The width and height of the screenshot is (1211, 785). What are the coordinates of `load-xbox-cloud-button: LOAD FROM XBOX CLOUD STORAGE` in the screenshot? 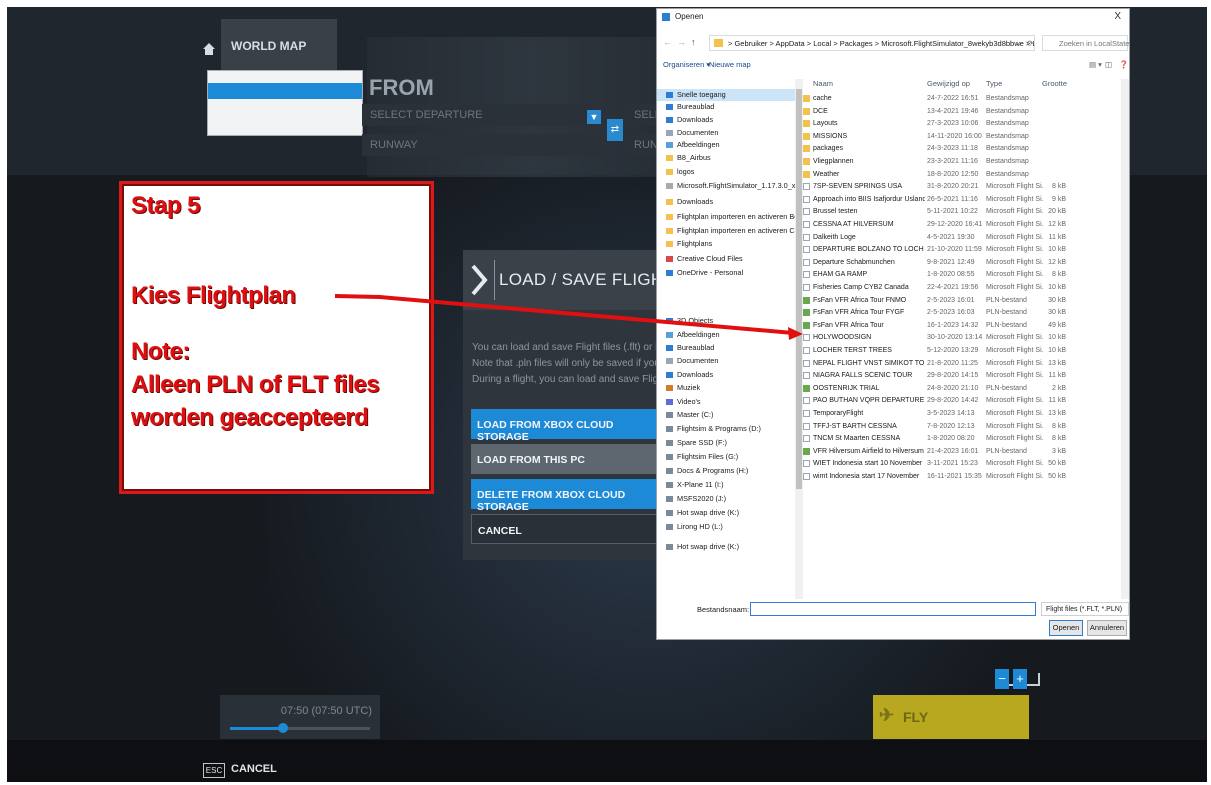 It's located at (569, 426).